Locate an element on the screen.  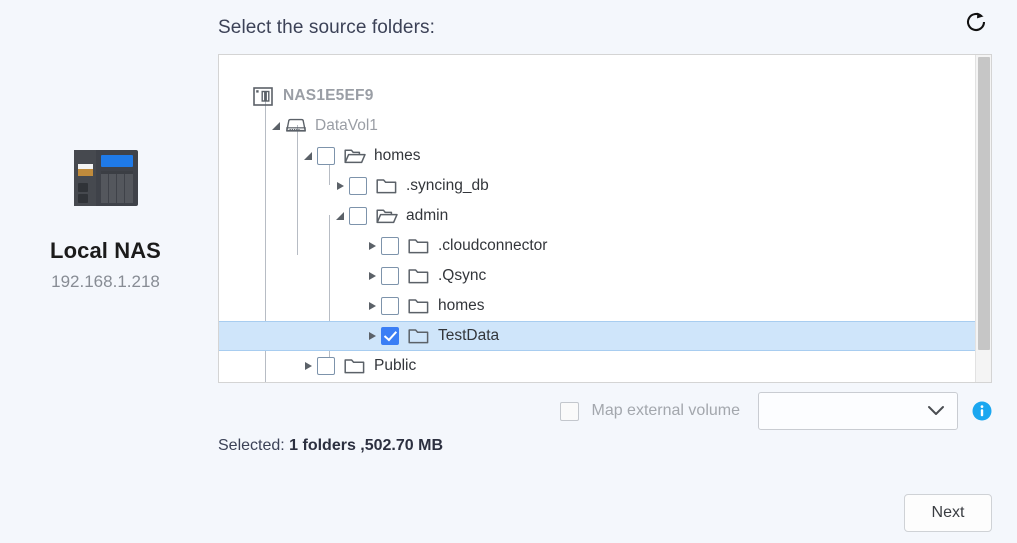
map-external-volume-row: Map external volume is located at coordinates (605, 411).